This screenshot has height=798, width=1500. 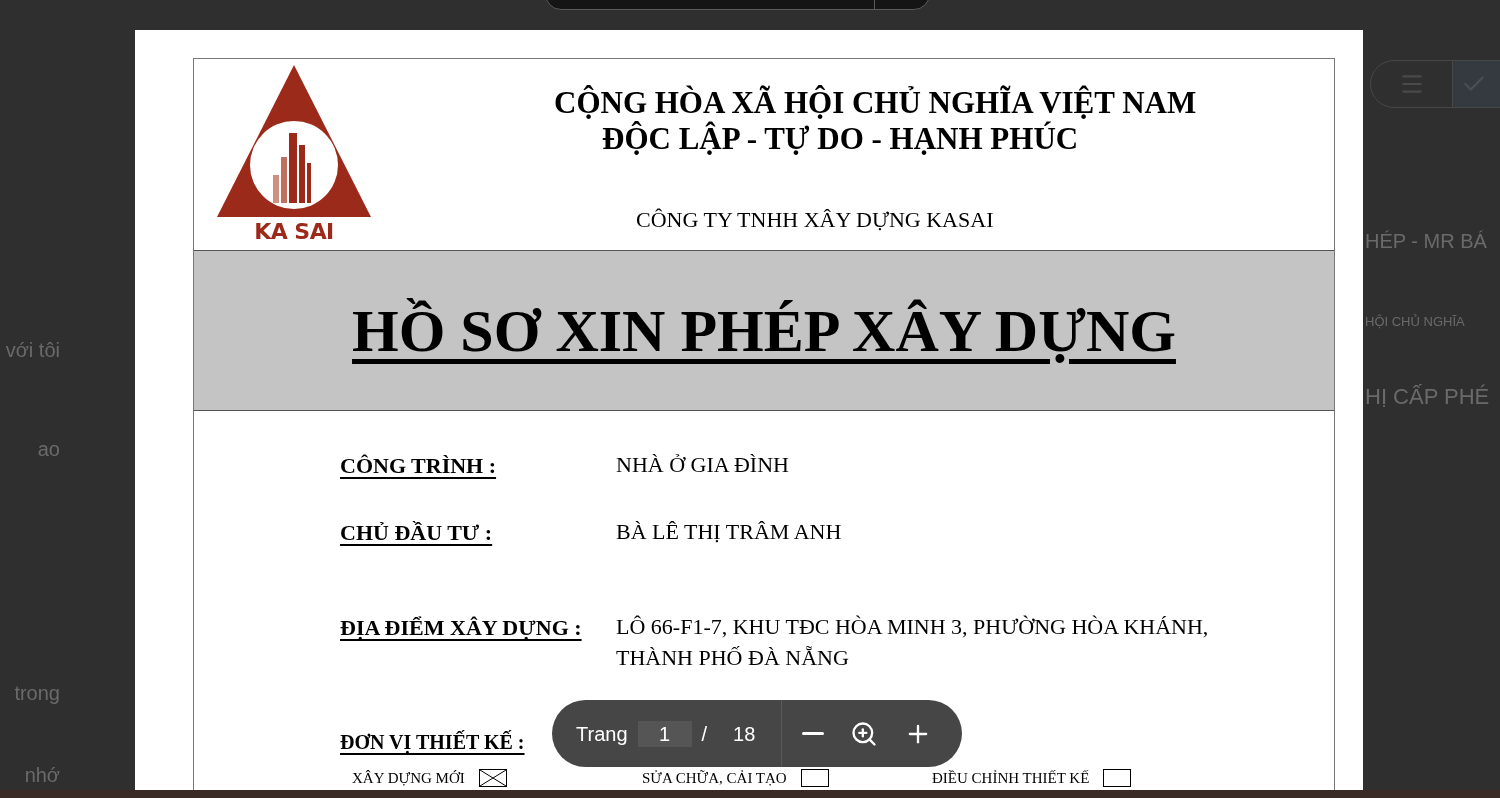 What do you see at coordinates (840, 139) in the screenshot?
I see `header-text: ĐỘC LẬP - TỰ DO - HẠNH PHÚC` at bounding box center [840, 139].